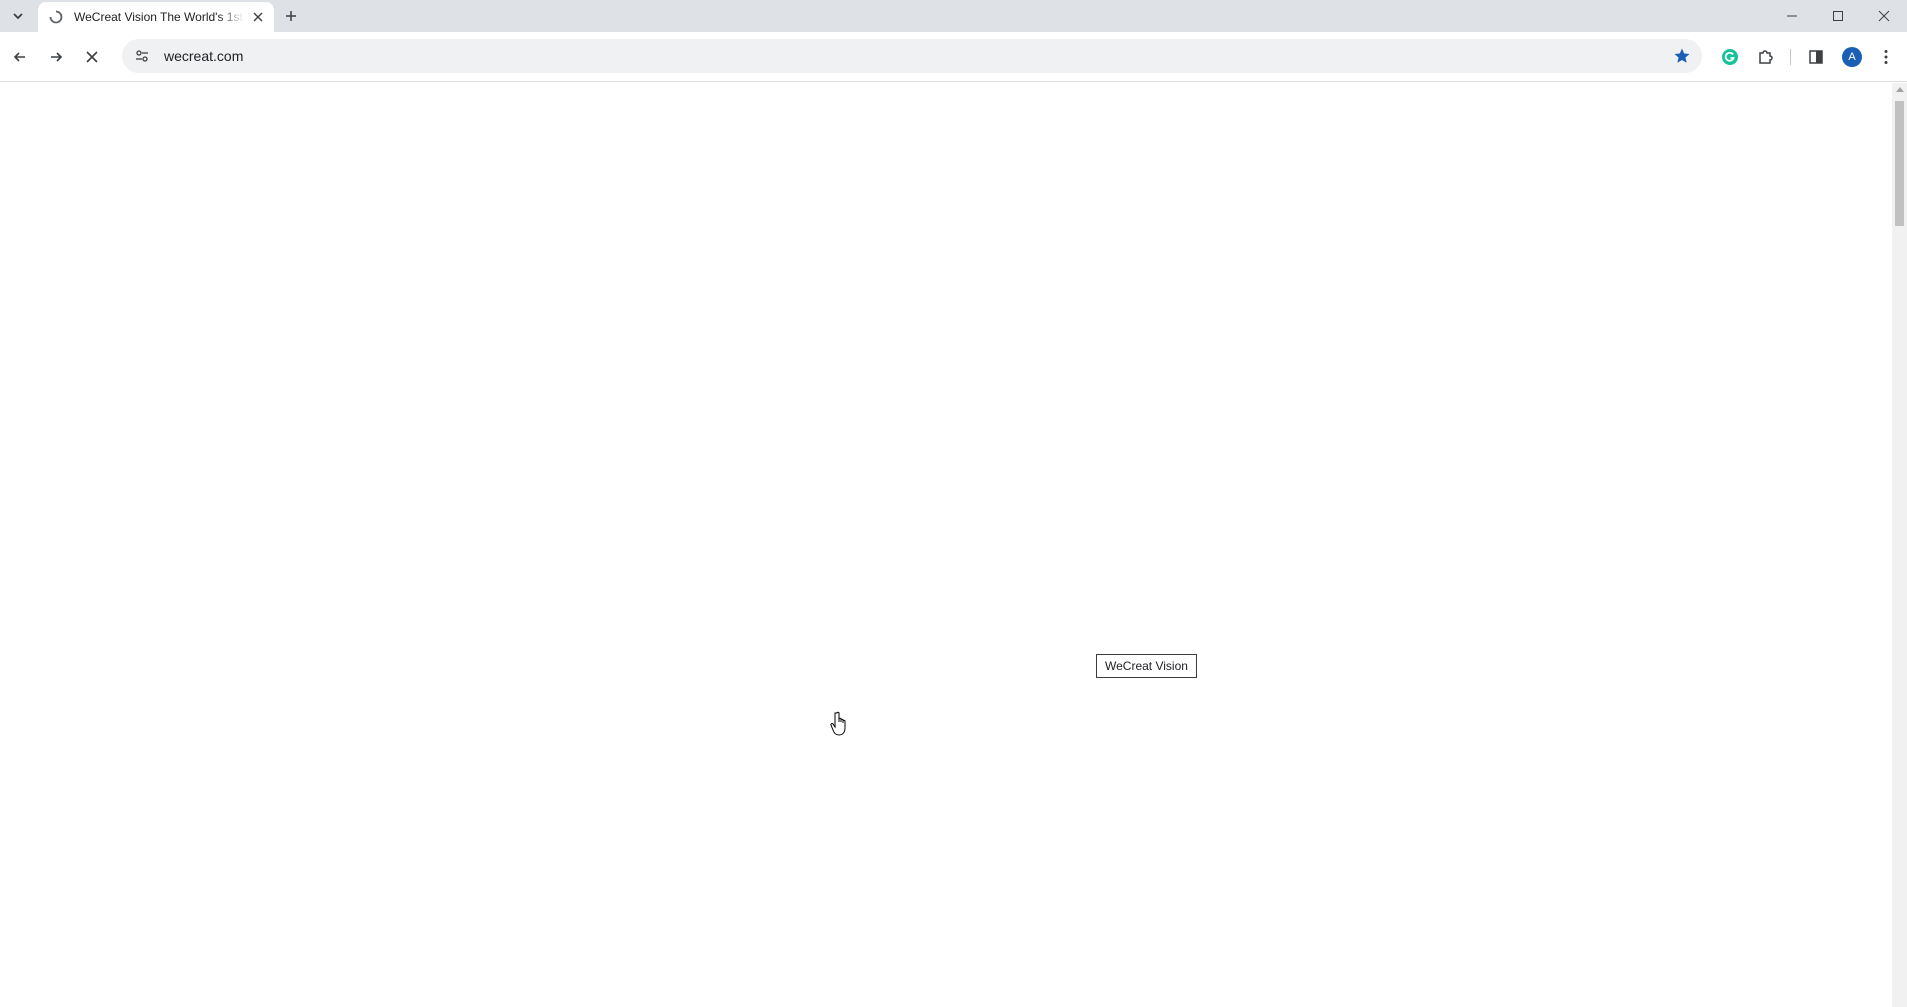 This screenshot has height=1007, width=1907. I want to click on tune-icon, so click(142, 56).